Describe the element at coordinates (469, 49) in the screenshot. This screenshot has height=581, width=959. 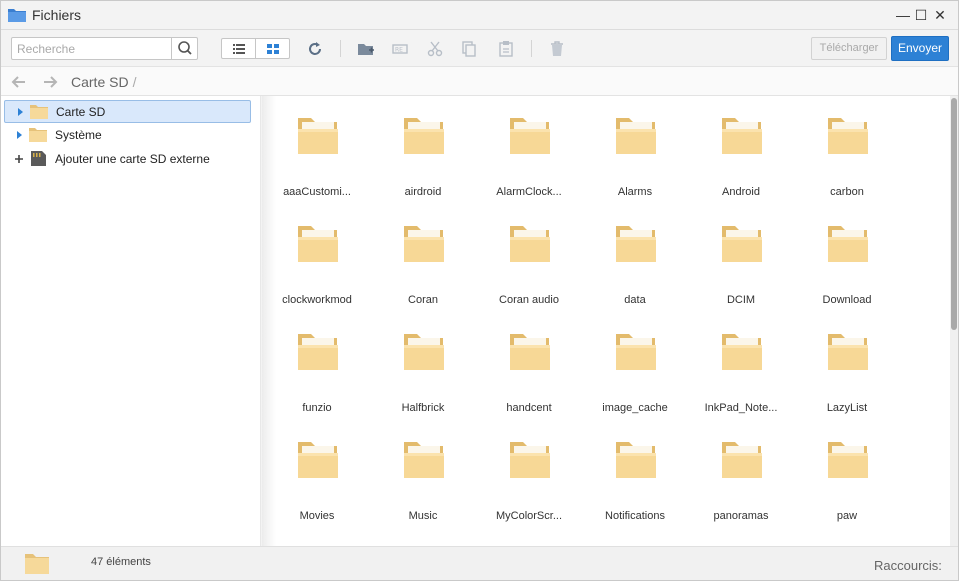
I see `copy-icon` at that location.